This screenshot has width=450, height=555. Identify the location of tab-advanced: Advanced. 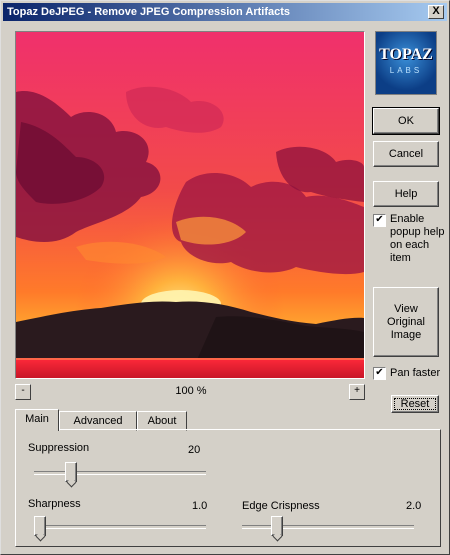
(98, 421).